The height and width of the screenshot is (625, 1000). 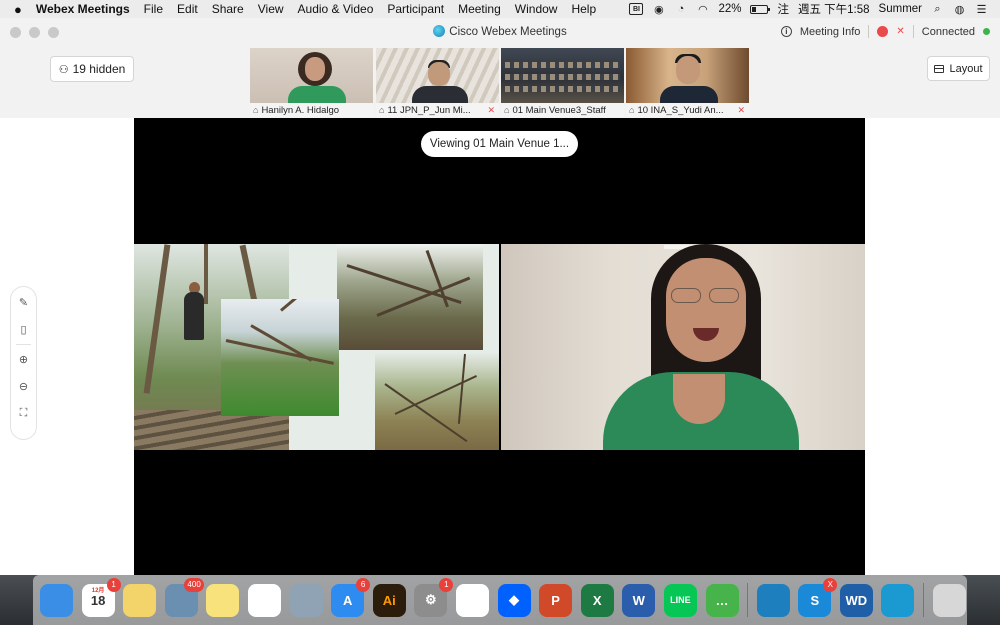 I want to click on participant-thumbnail: ⌂ 10 INA_S_Yudi An... ✕, so click(x=687, y=82).